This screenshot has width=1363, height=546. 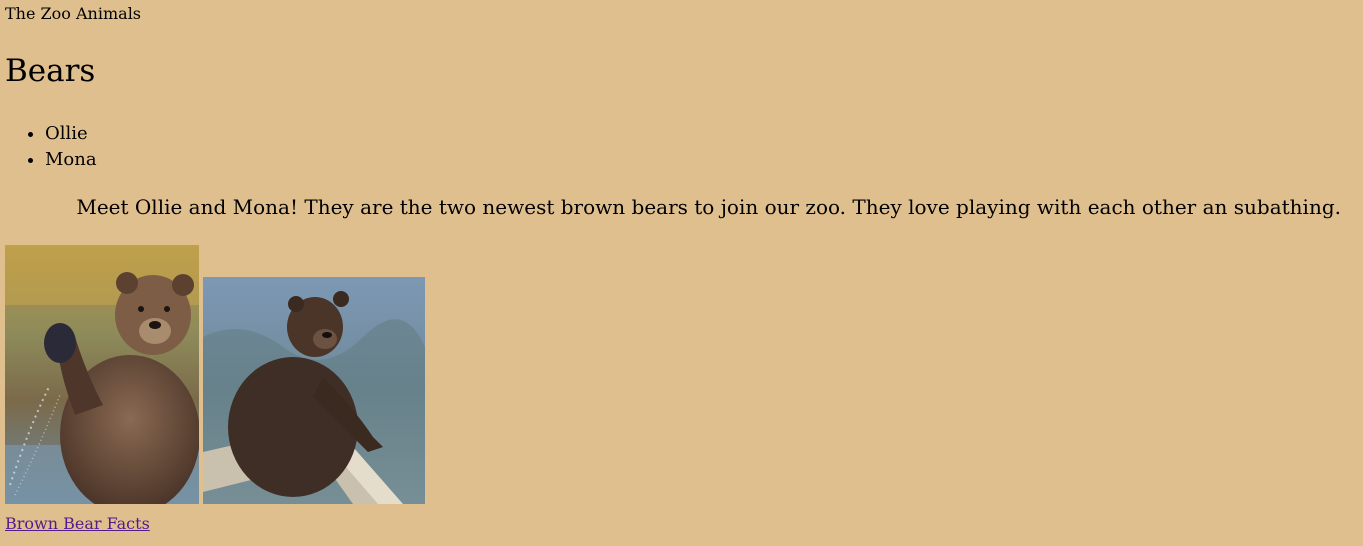 What do you see at coordinates (102, 374) in the screenshot?
I see `bear-waving-photo` at bounding box center [102, 374].